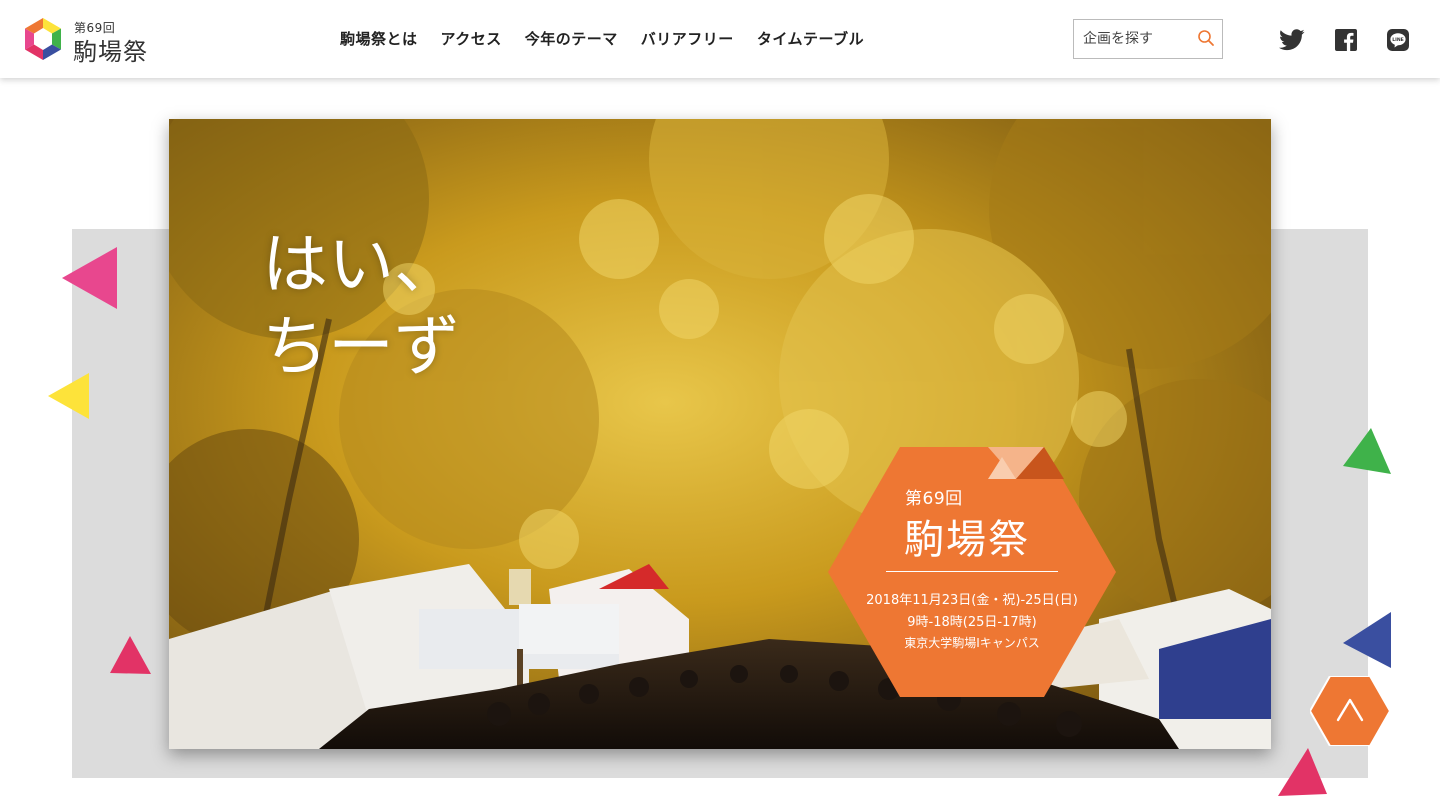  Describe the element at coordinates (972, 643) in the screenshot. I see `badge-venue: 東京大学駒場Ⅰキャンパス` at that location.